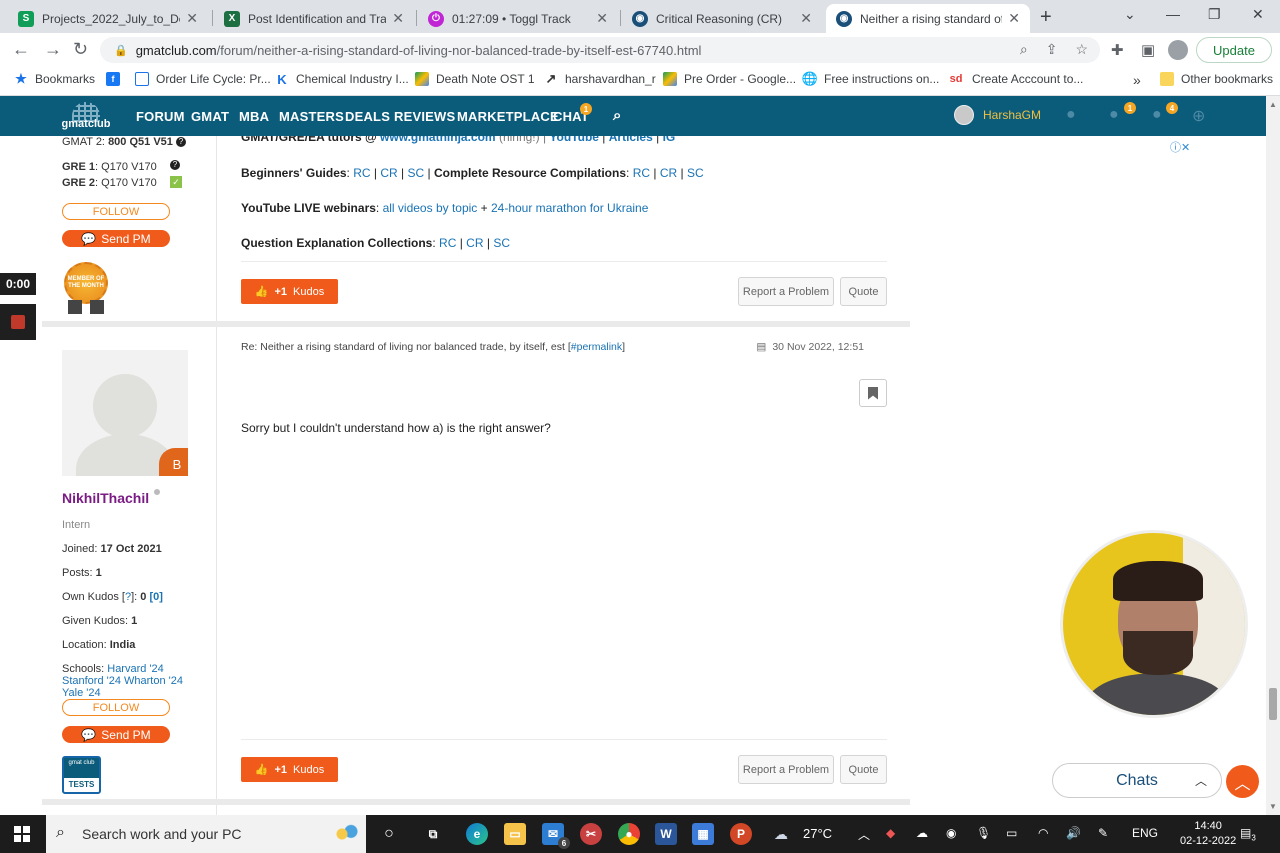 This screenshot has height=853, width=1280. I want to click on tab-post-identification: X Post Identification and Tracki ✕, so click(314, 18).